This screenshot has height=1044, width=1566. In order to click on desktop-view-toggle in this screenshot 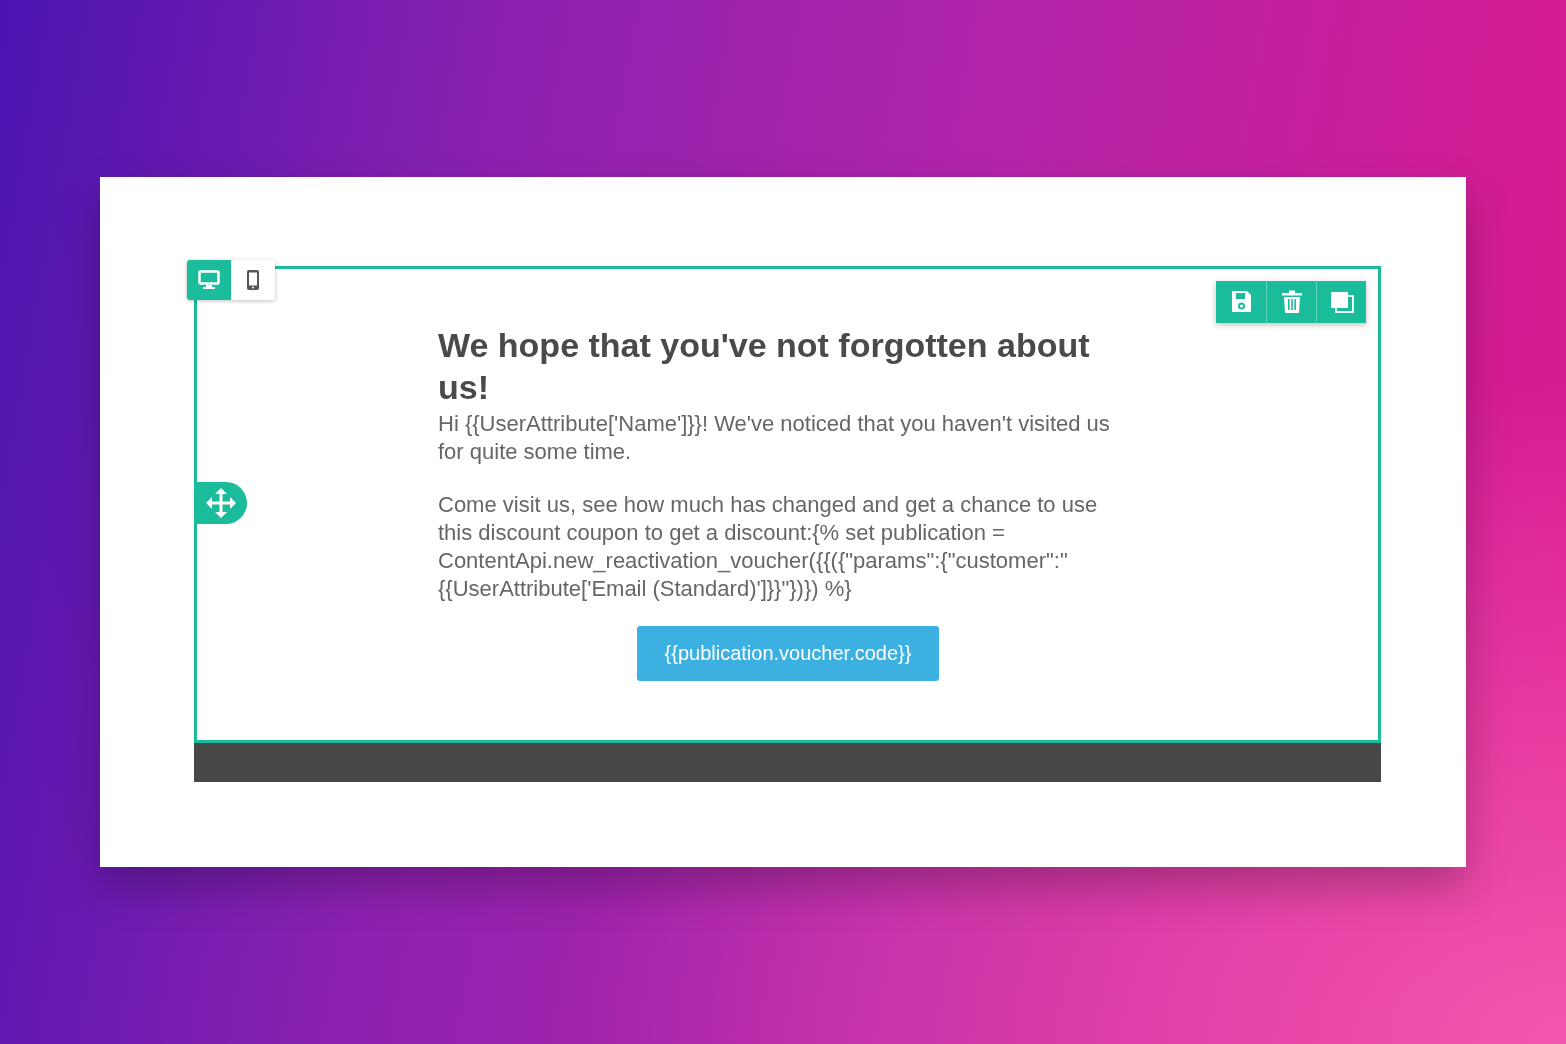, I will do `click(209, 280)`.